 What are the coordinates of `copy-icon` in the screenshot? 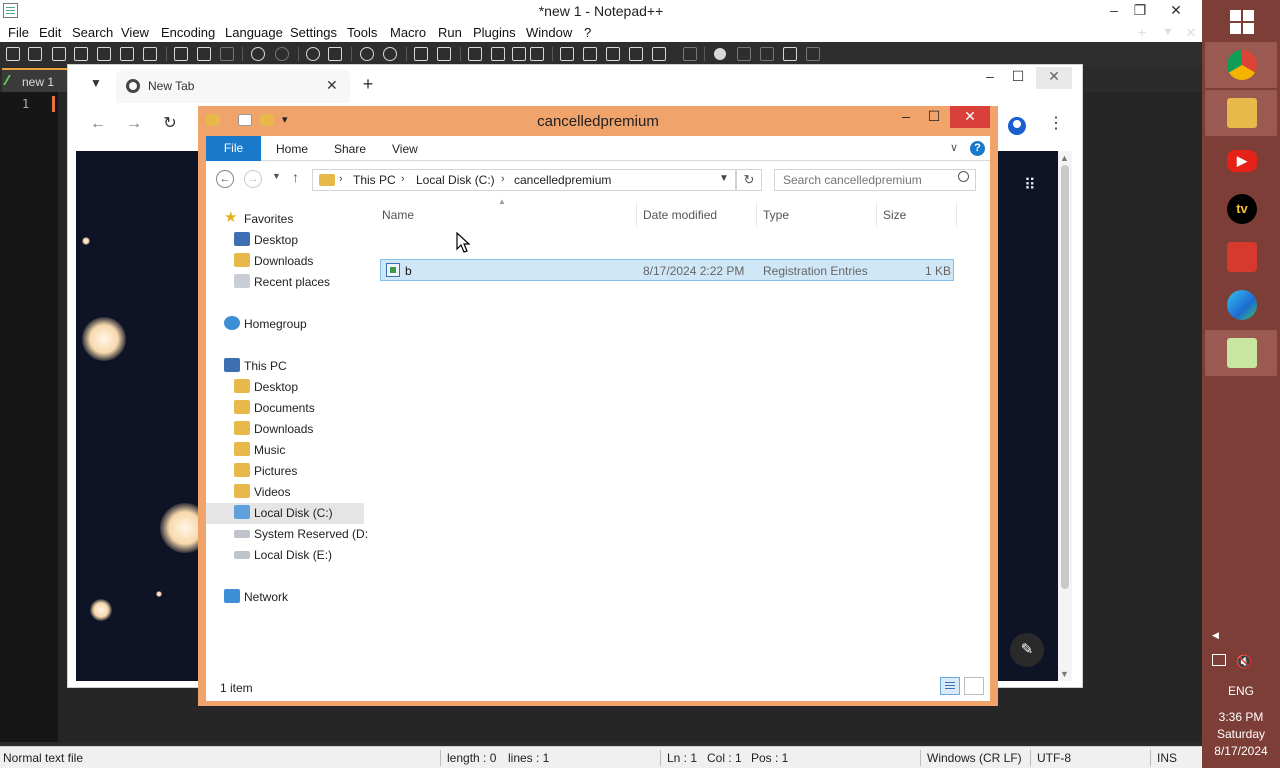 It's located at (204, 54).